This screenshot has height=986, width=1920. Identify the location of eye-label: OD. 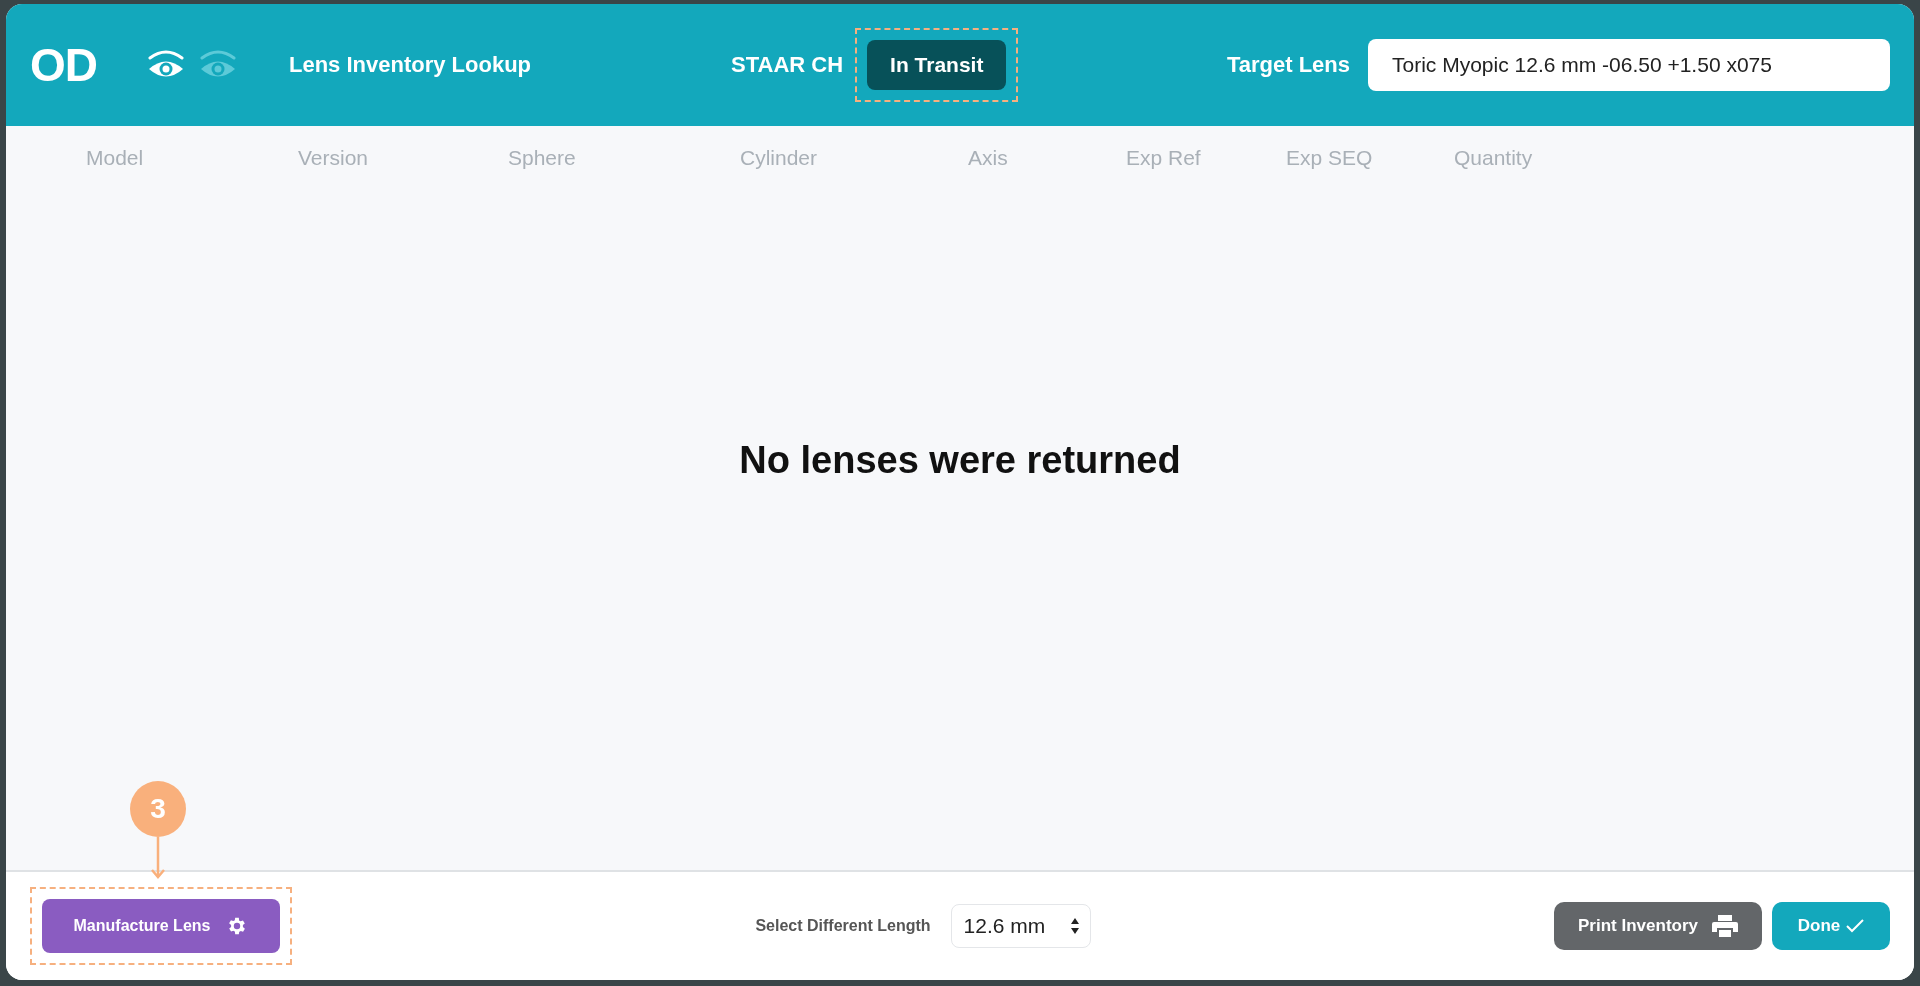
(63, 65).